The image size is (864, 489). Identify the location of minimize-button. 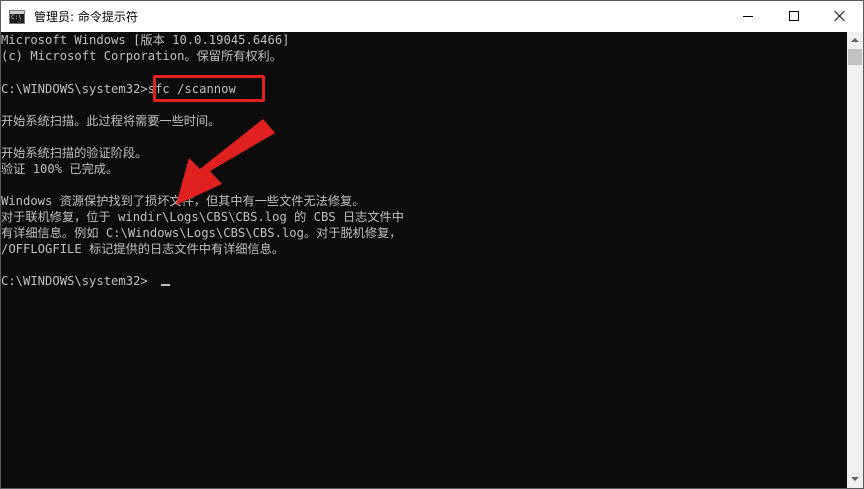
(748, 16).